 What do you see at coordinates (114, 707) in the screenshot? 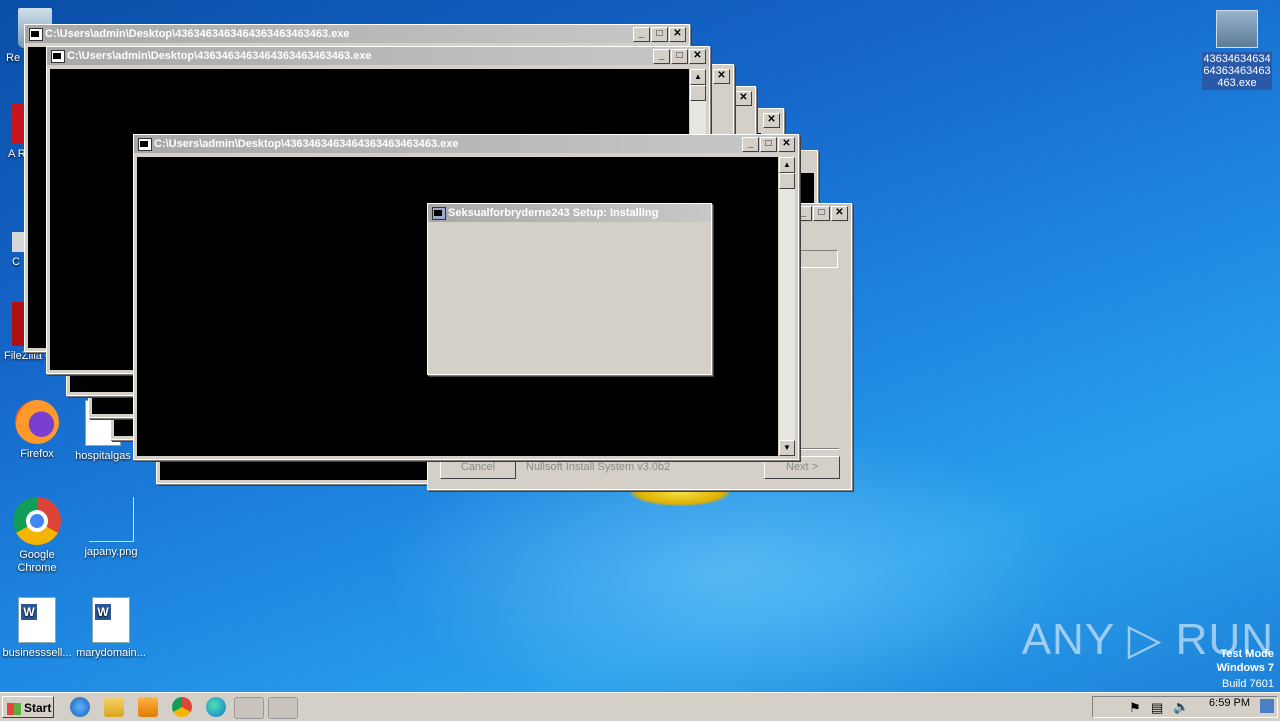
I see `file-explorer-icon` at bounding box center [114, 707].